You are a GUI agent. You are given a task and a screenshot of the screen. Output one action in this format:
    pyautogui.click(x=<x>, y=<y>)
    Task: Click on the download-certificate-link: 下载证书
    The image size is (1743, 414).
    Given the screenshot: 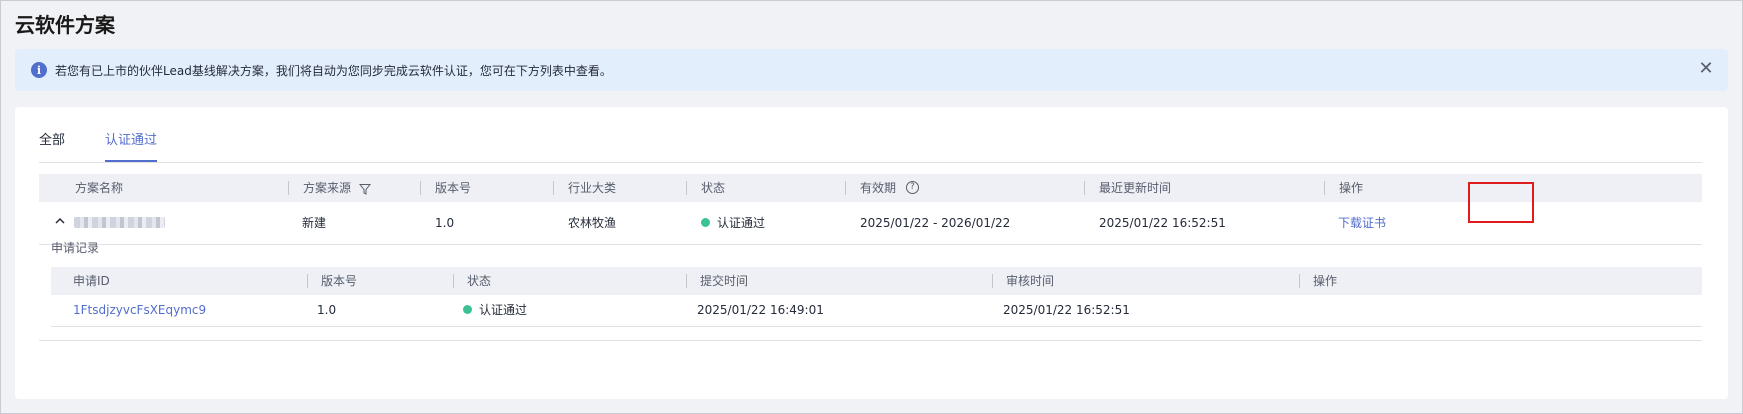 What is the action you would take?
    pyautogui.click(x=1362, y=223)
    